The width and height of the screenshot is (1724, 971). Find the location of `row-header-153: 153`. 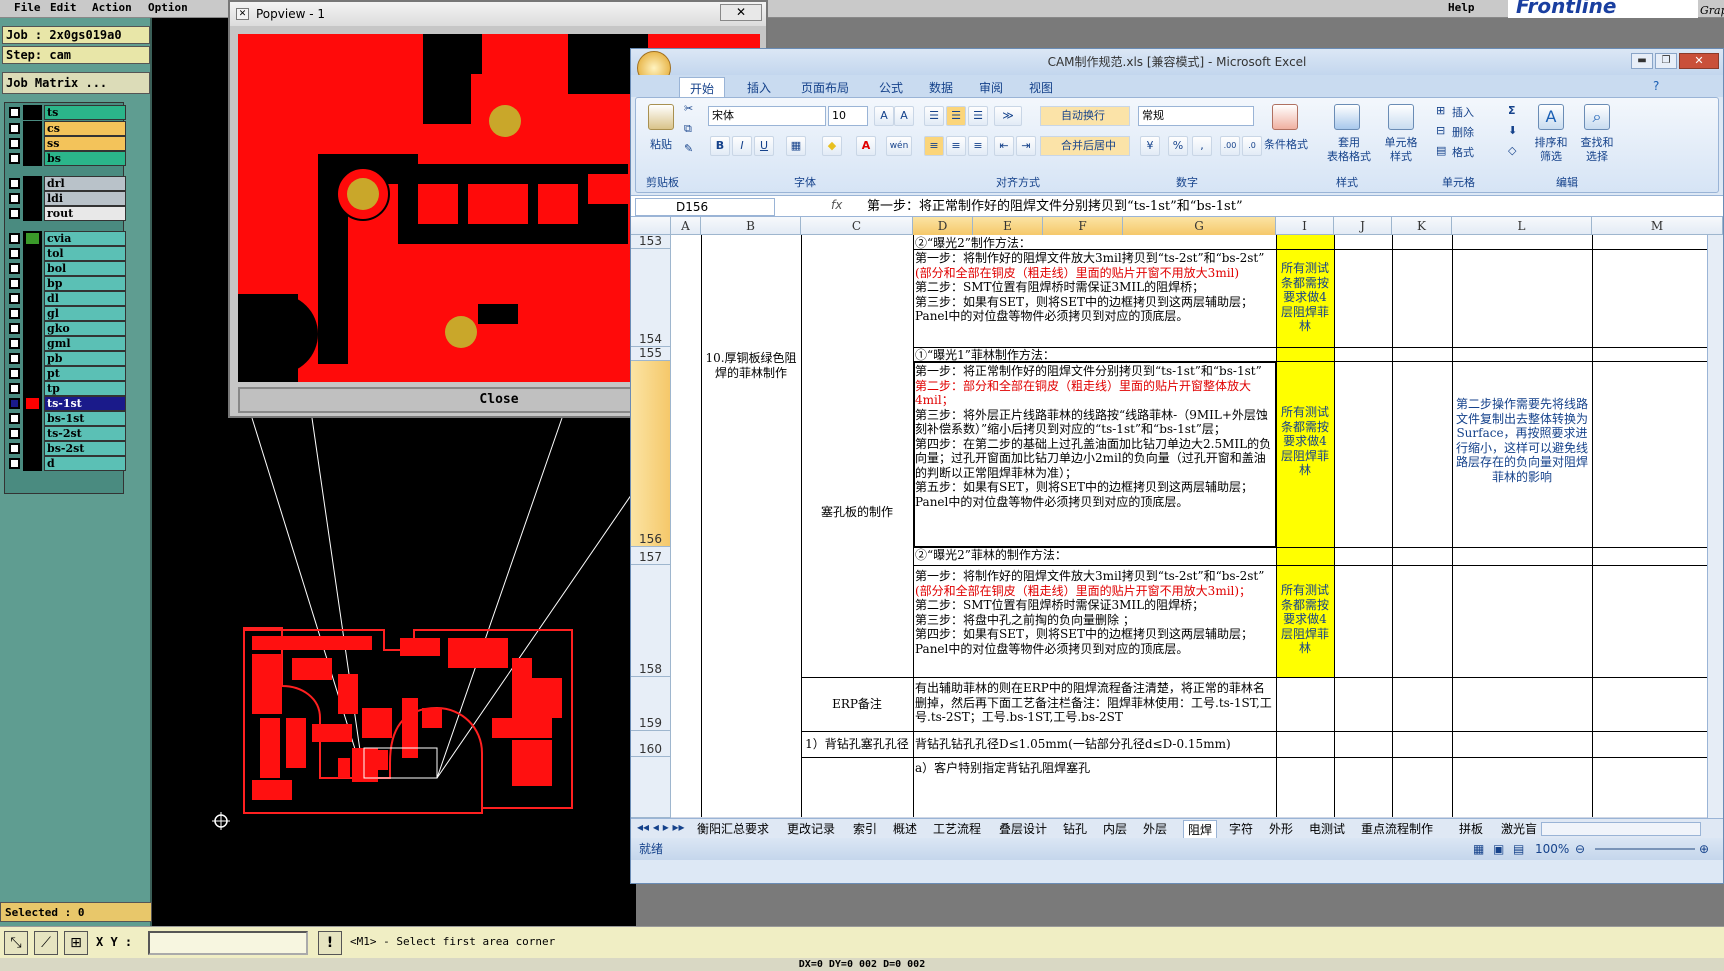

row-header-153: 153 is located at coordinates (651, 241).